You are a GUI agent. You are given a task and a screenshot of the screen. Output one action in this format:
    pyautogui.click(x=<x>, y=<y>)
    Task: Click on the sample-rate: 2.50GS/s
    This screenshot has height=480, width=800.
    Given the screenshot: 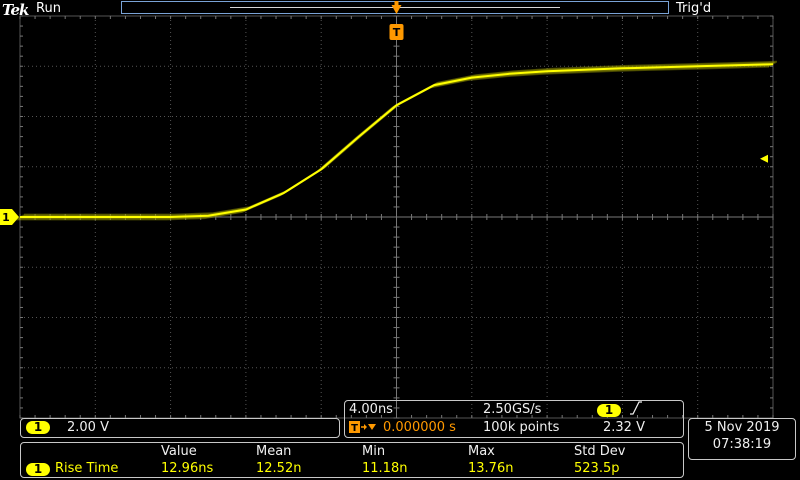 What is the action you would take?
    pyautogui.click(x=512, y=409)
    